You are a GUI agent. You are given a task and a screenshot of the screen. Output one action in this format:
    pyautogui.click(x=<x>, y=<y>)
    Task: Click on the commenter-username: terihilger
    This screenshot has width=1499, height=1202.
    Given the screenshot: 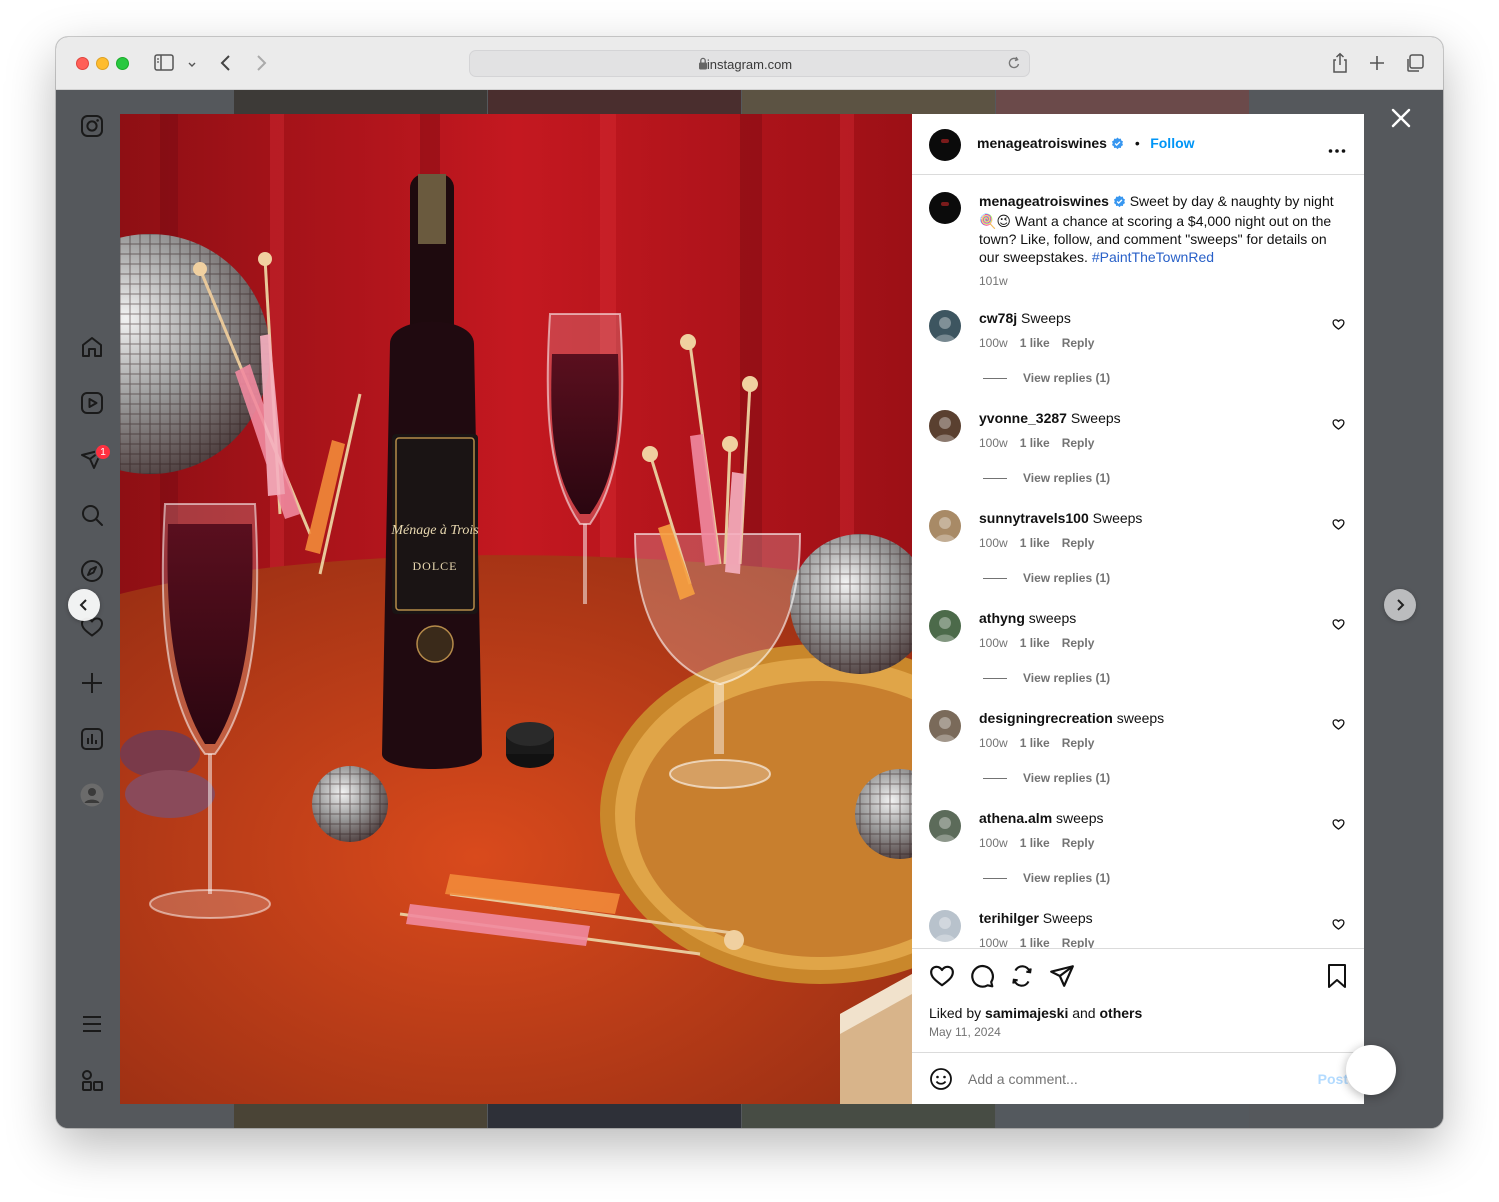 What is the action you would take?
    pyautogui.click(x=1009, y=918)
    